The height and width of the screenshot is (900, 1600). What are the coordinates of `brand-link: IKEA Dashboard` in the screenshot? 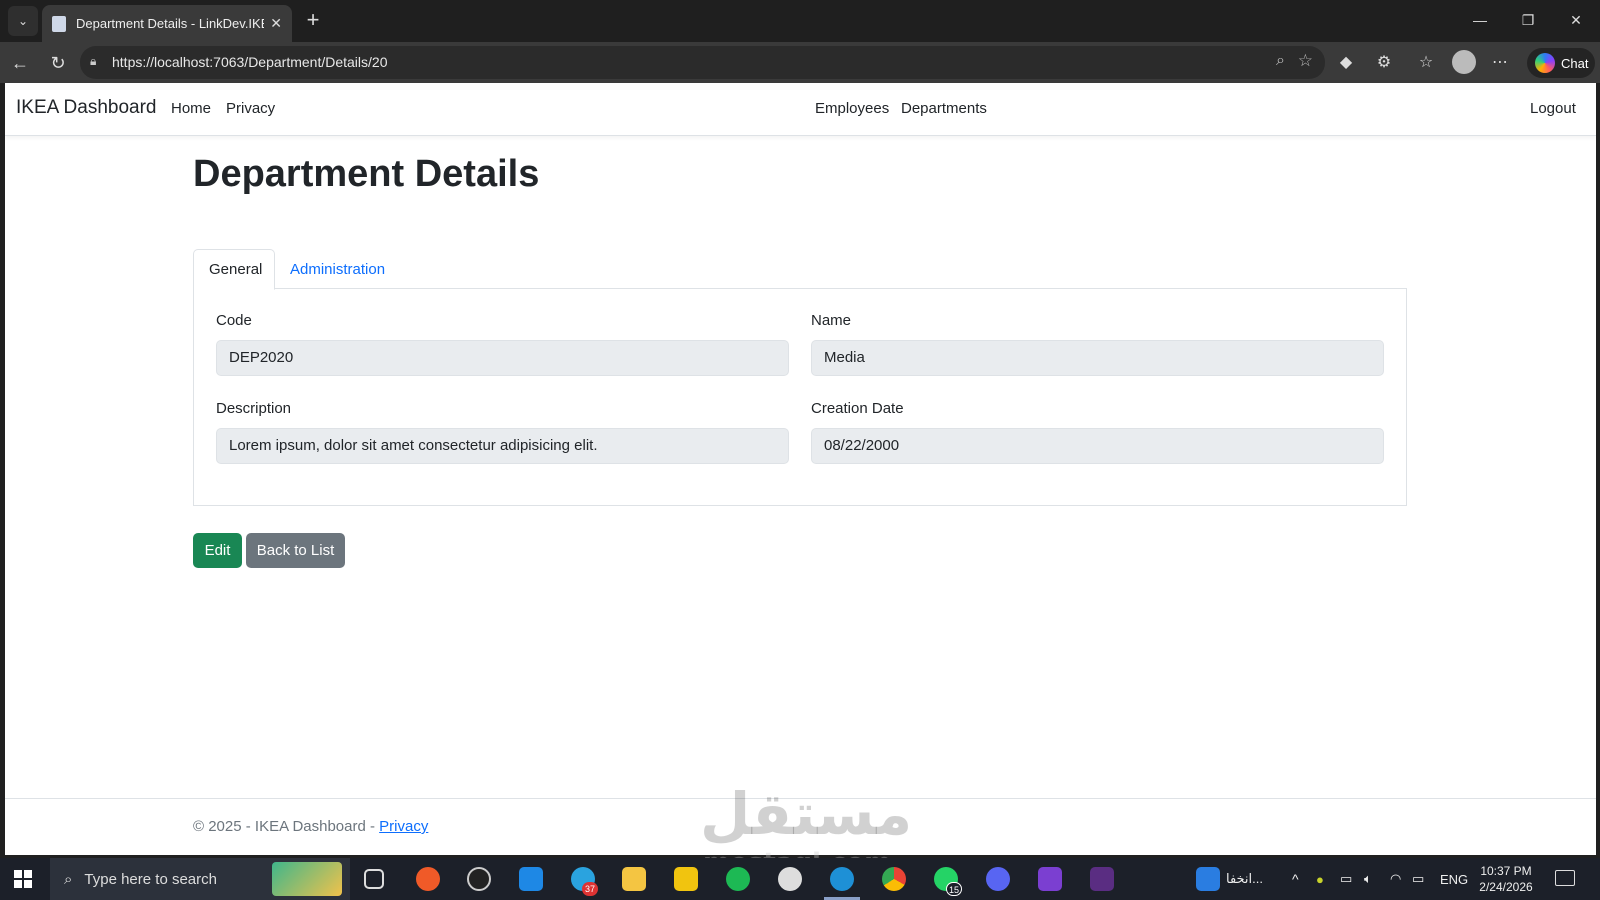 It's located at (86, 108).